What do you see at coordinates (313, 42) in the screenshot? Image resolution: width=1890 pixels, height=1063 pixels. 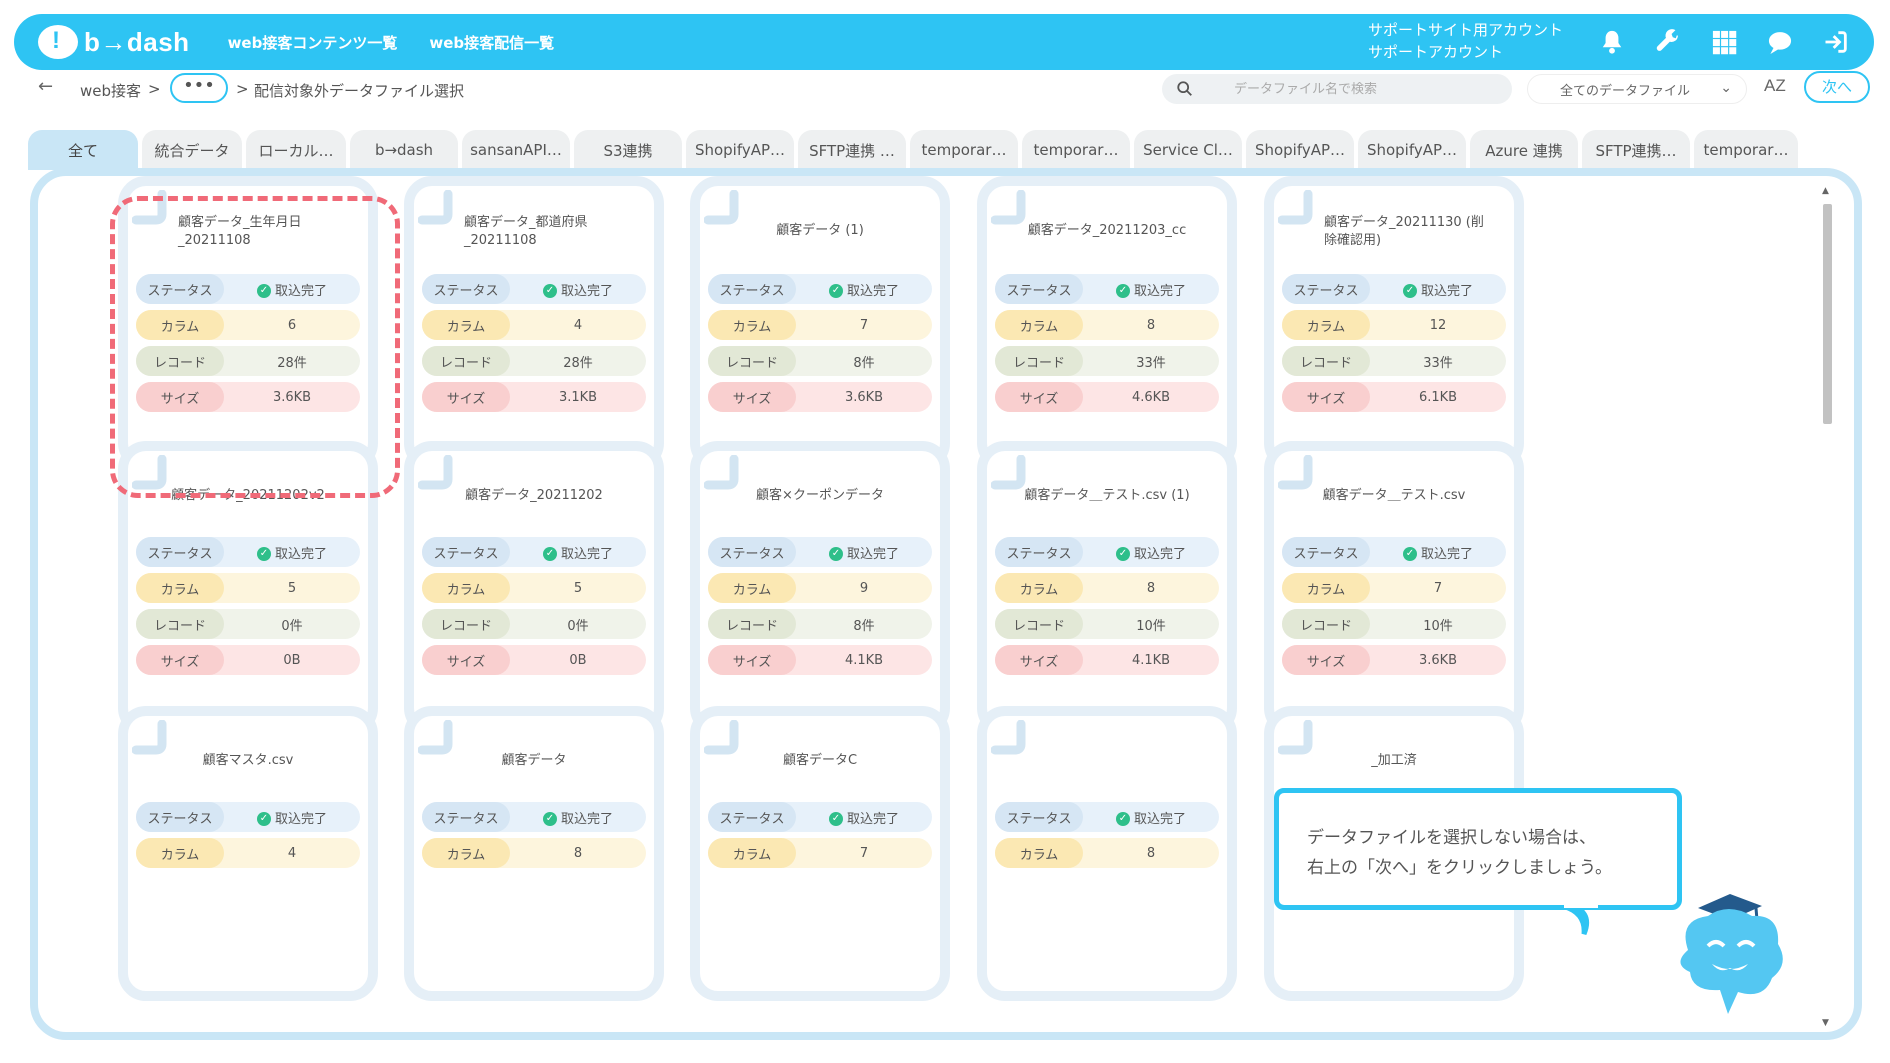 I see `nav-web-content-list: web接客コンテンツ一覧` at bounding box center [313, 42].